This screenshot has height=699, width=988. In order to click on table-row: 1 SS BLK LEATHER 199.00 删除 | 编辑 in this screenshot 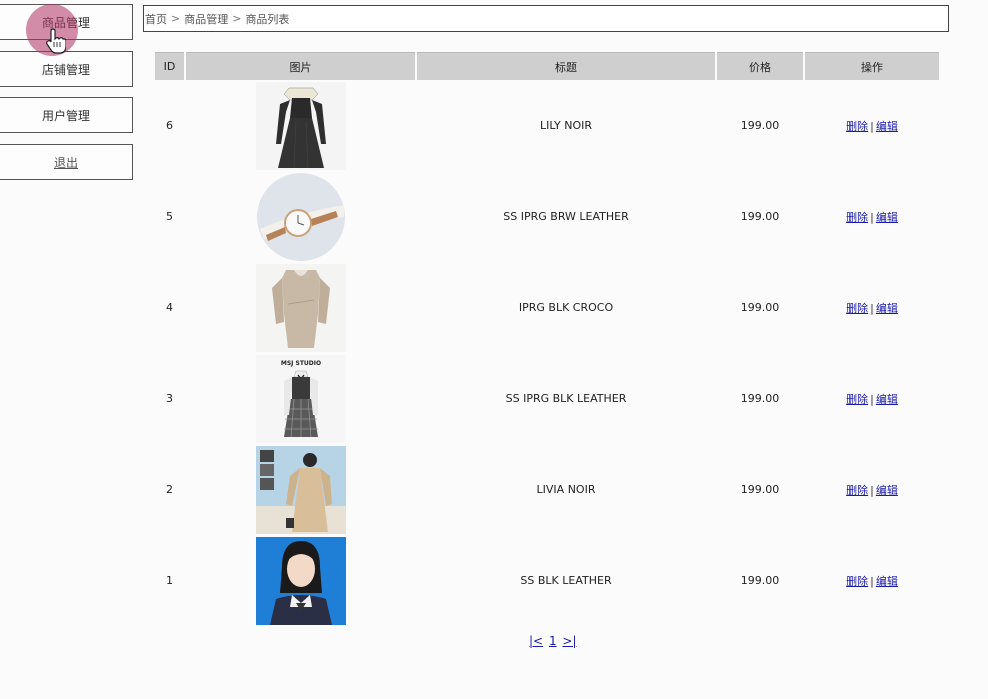, I will do `click(547, 580)`.